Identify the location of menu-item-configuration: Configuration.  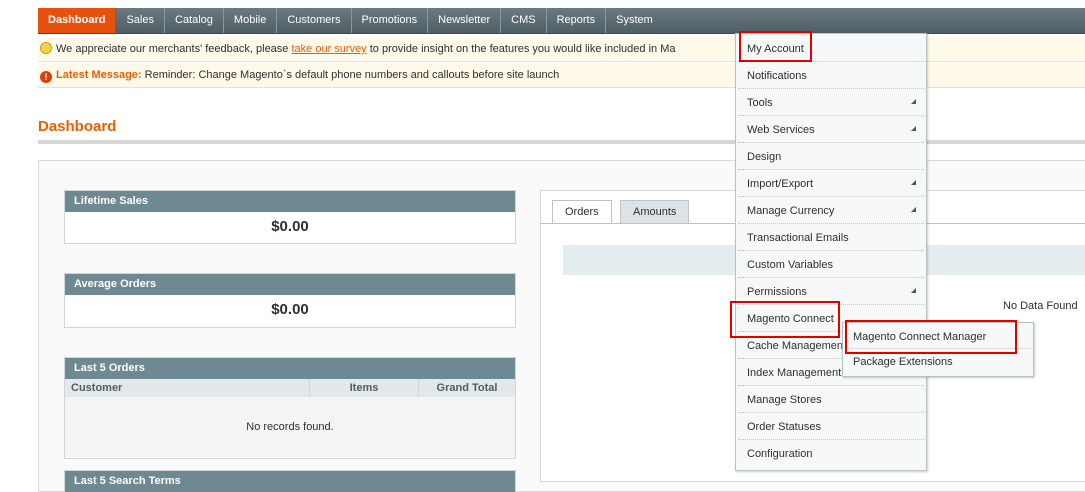
(831, 454).